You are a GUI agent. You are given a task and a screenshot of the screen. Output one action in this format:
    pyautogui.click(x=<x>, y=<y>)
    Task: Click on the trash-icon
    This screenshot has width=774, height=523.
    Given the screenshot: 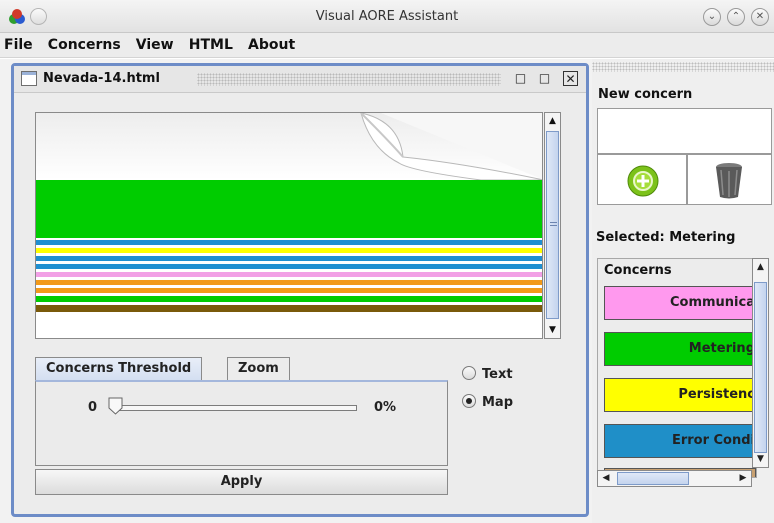 What is the action you would take?
    pyautogui.click(x=729, y=181)
    